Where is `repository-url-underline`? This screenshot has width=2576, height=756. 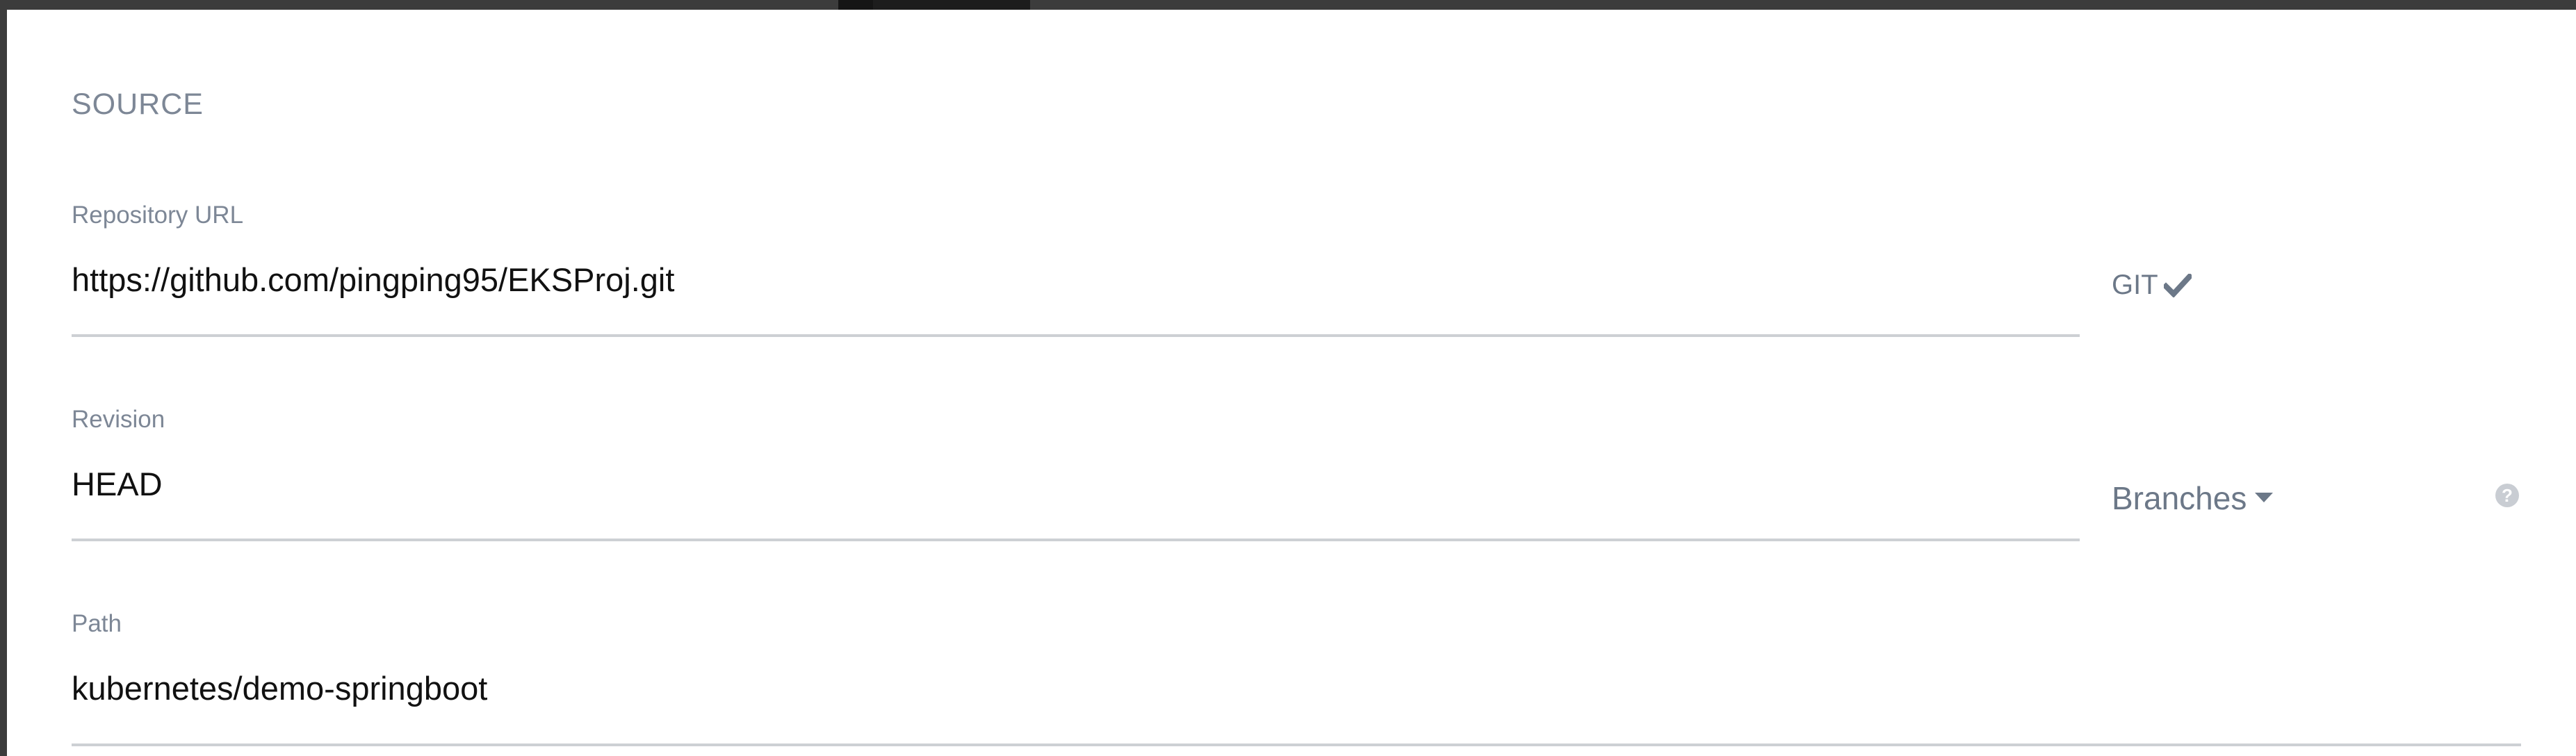 repository-url-underline is located at coordinates (1076, 335).